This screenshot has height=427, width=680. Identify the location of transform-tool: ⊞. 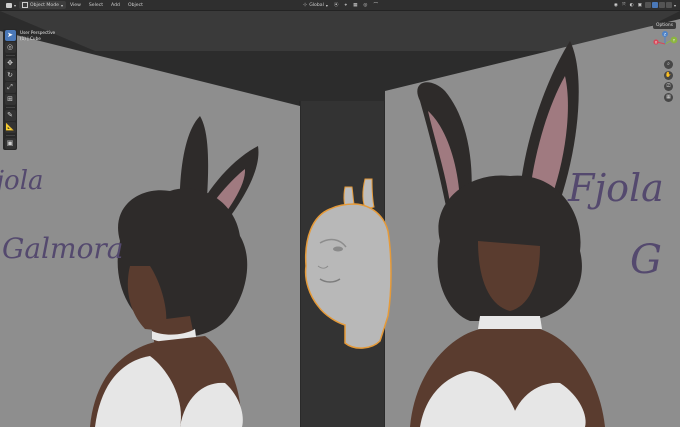
(10, 99).